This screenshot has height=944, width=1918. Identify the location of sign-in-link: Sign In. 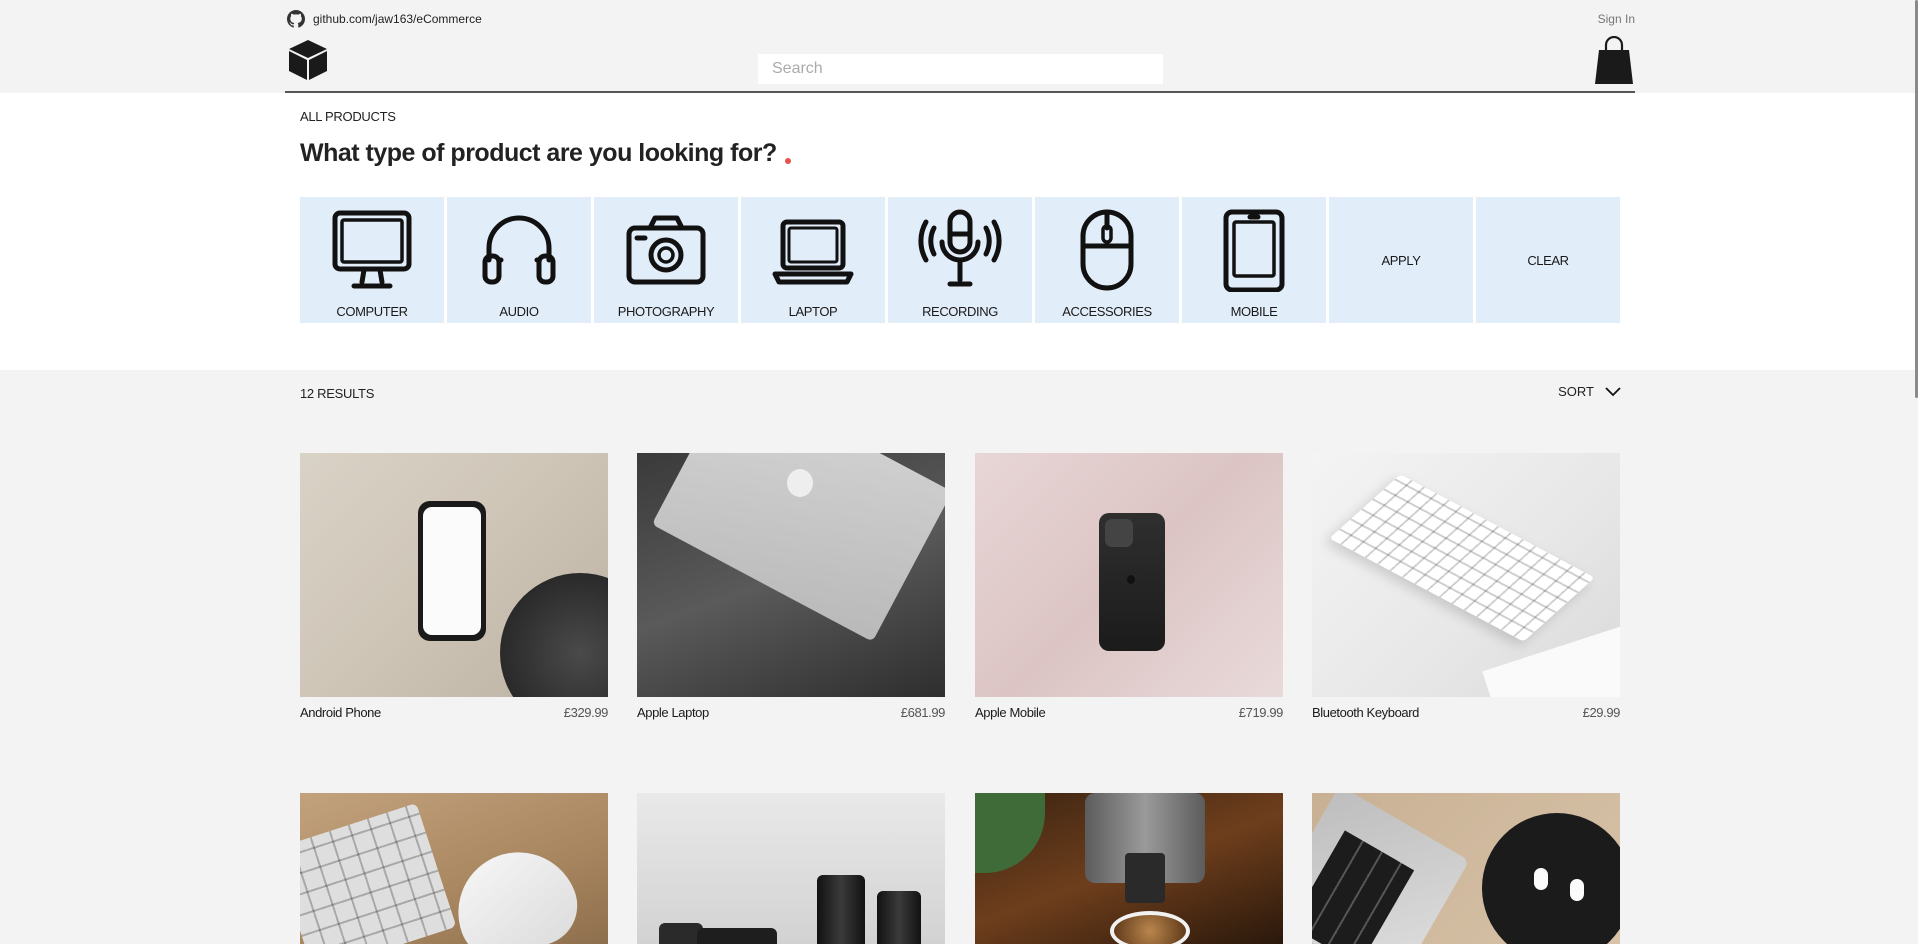
(1616, 19).